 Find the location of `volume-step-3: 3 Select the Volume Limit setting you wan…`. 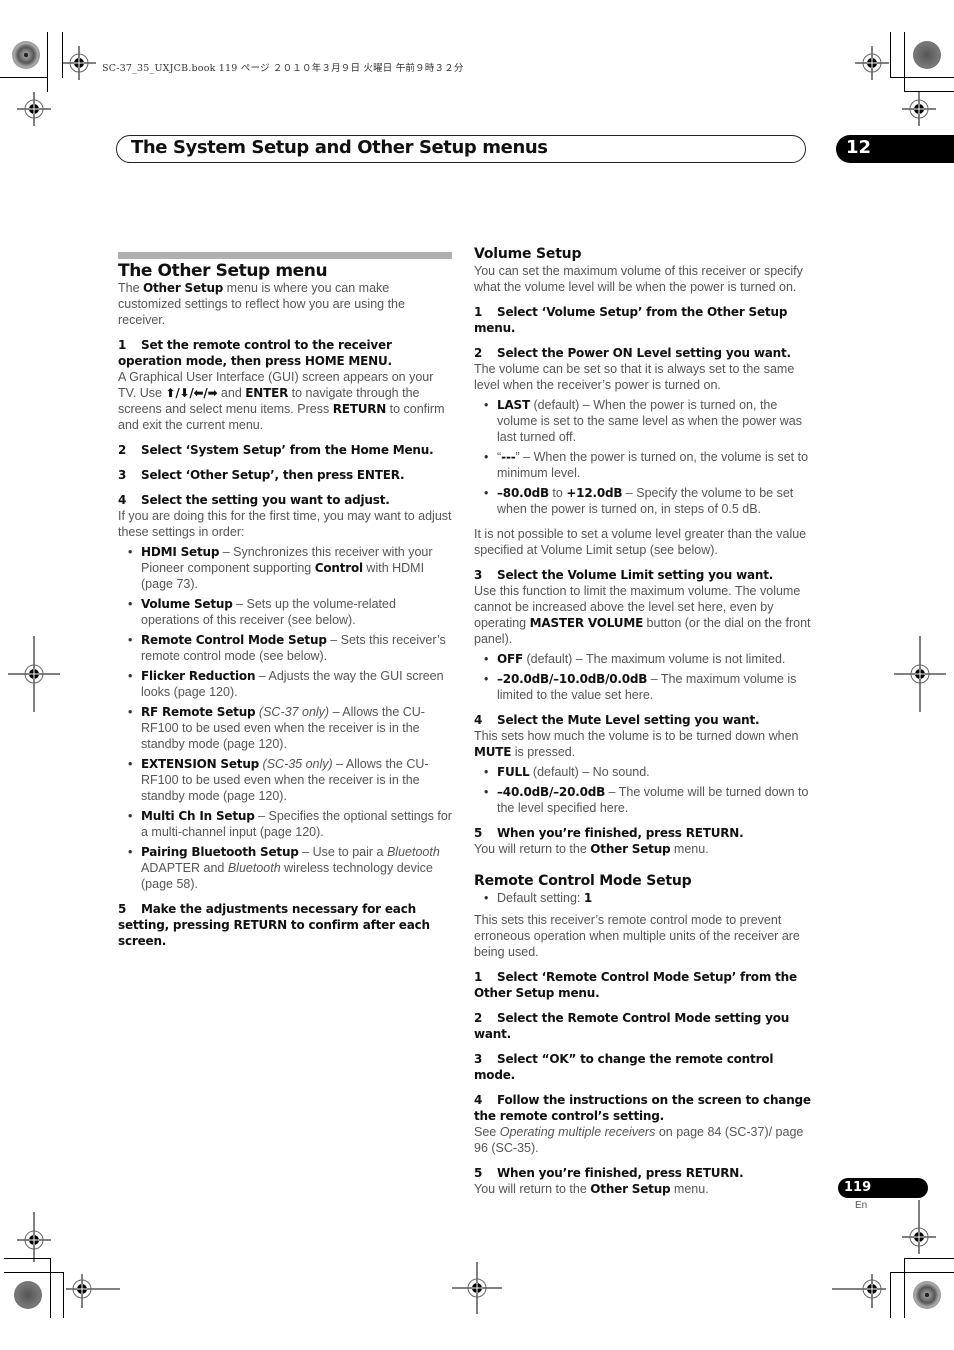

volume-step-3: 3 Select the Volume Limit setting you wan… is located at coordinates (624, 575).